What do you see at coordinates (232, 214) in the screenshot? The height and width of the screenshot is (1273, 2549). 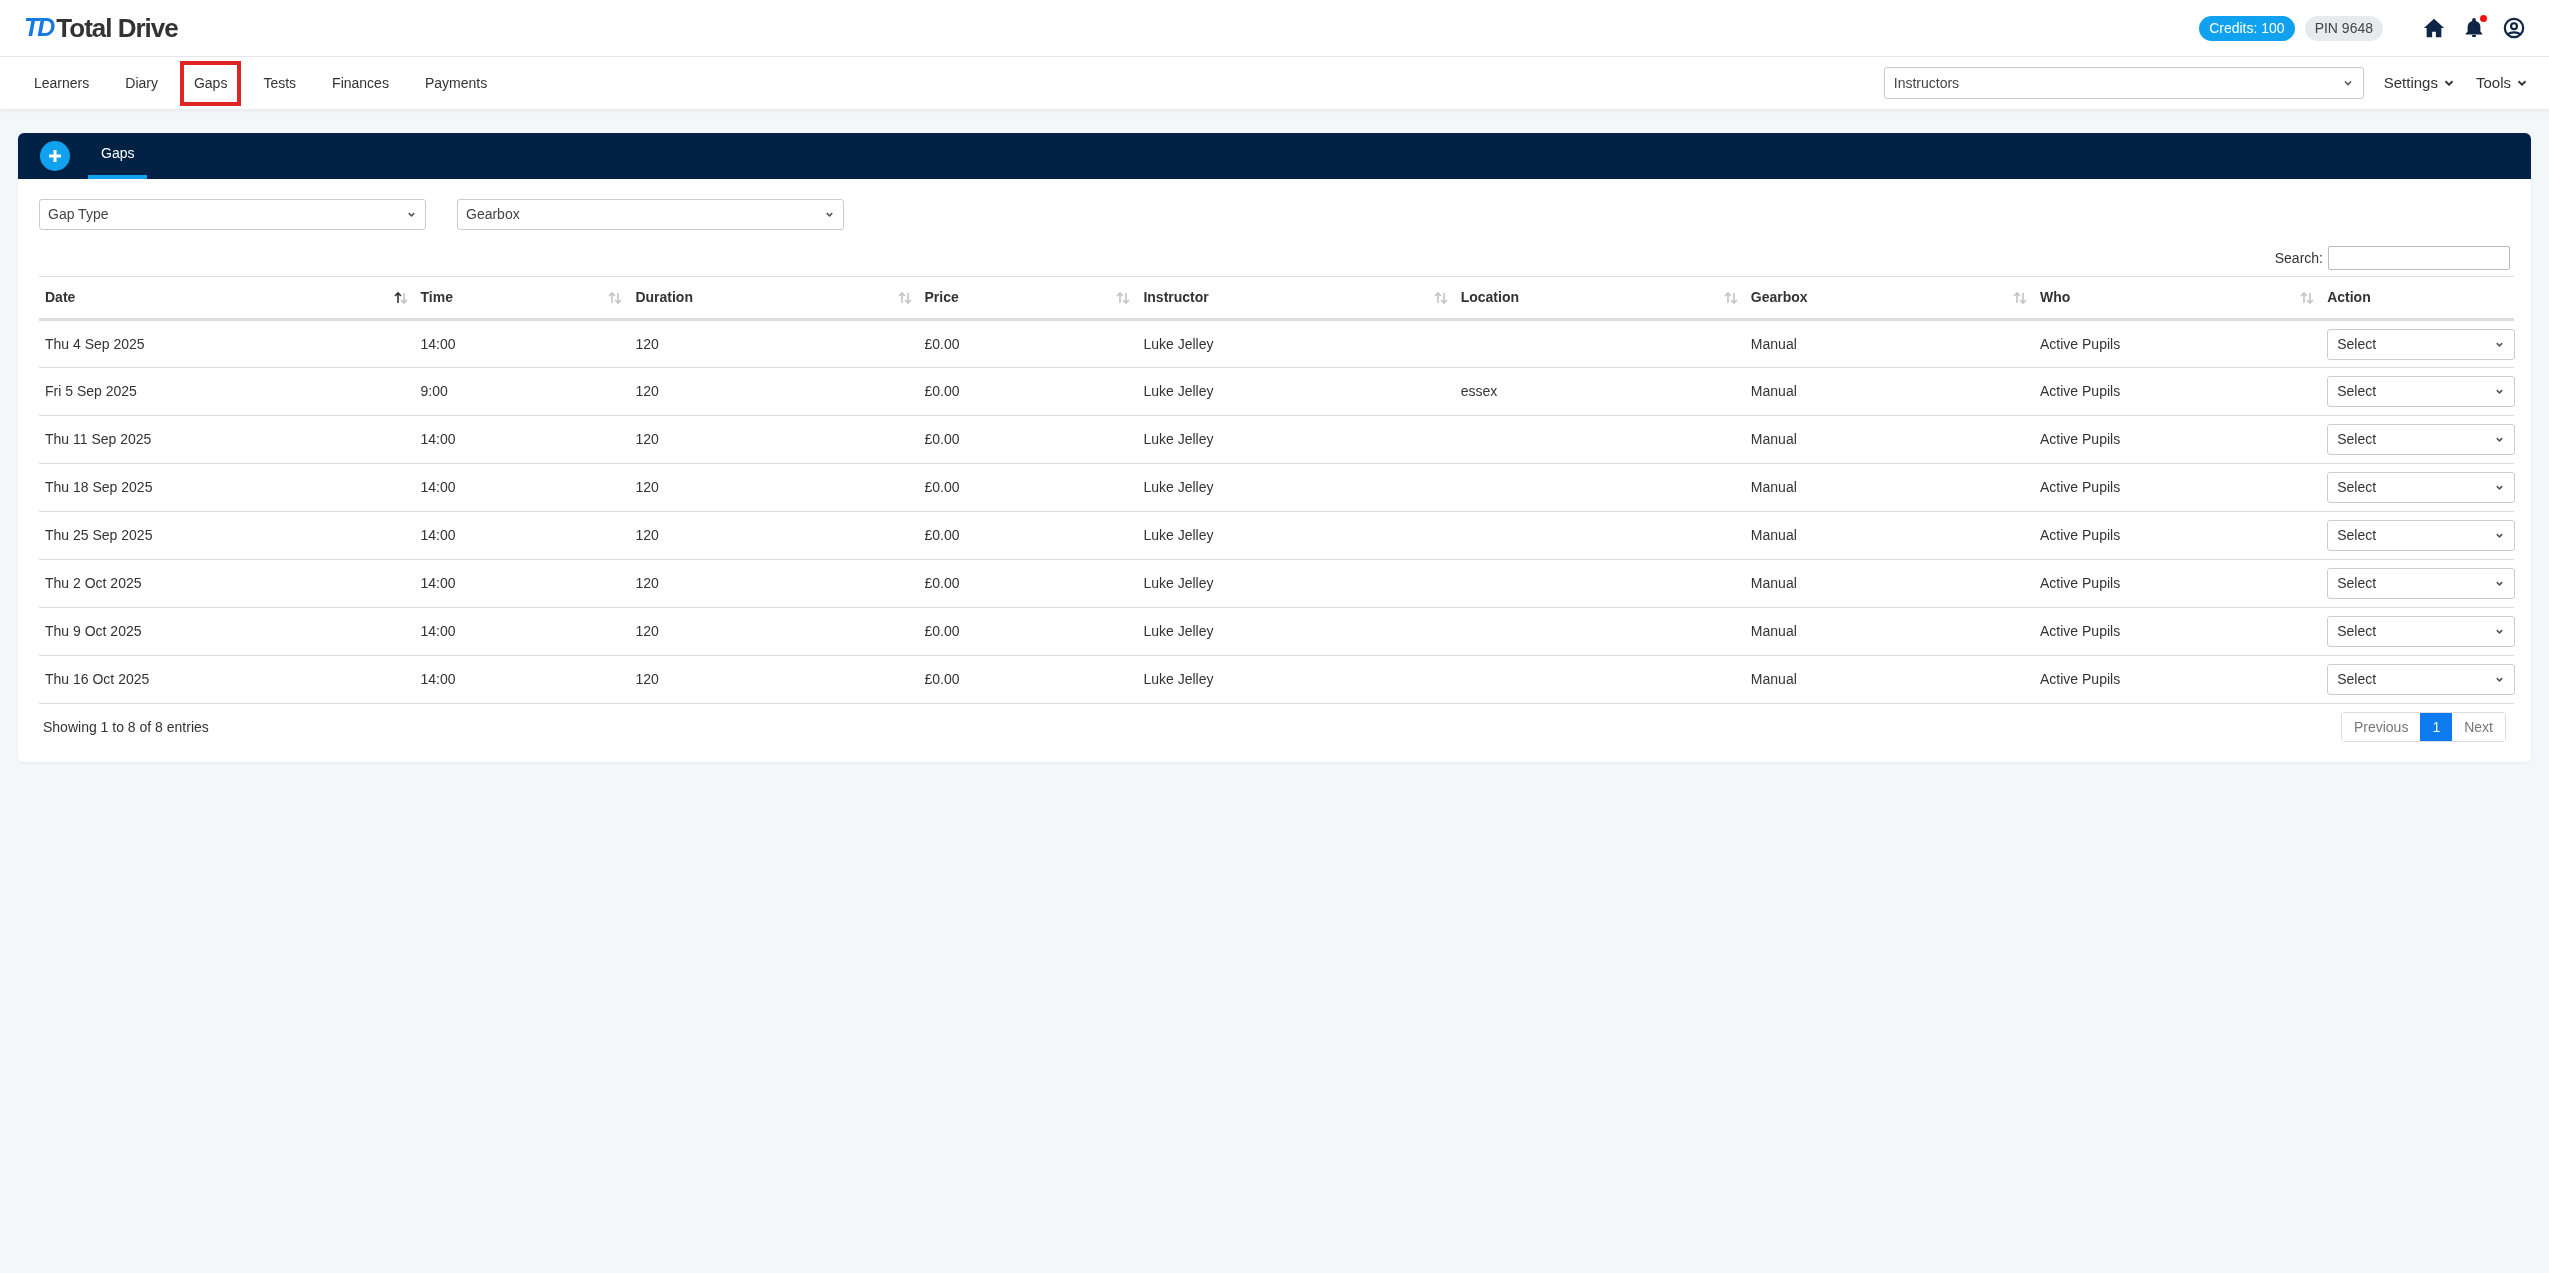 I see `filter-select: Gap Type` at bounding box center [232, 214].